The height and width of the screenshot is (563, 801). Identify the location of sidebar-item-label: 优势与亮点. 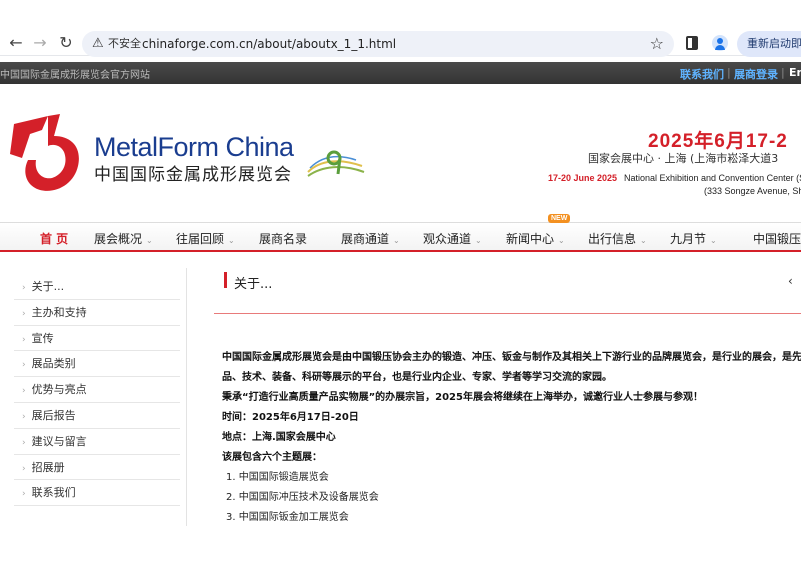
(59, 390).